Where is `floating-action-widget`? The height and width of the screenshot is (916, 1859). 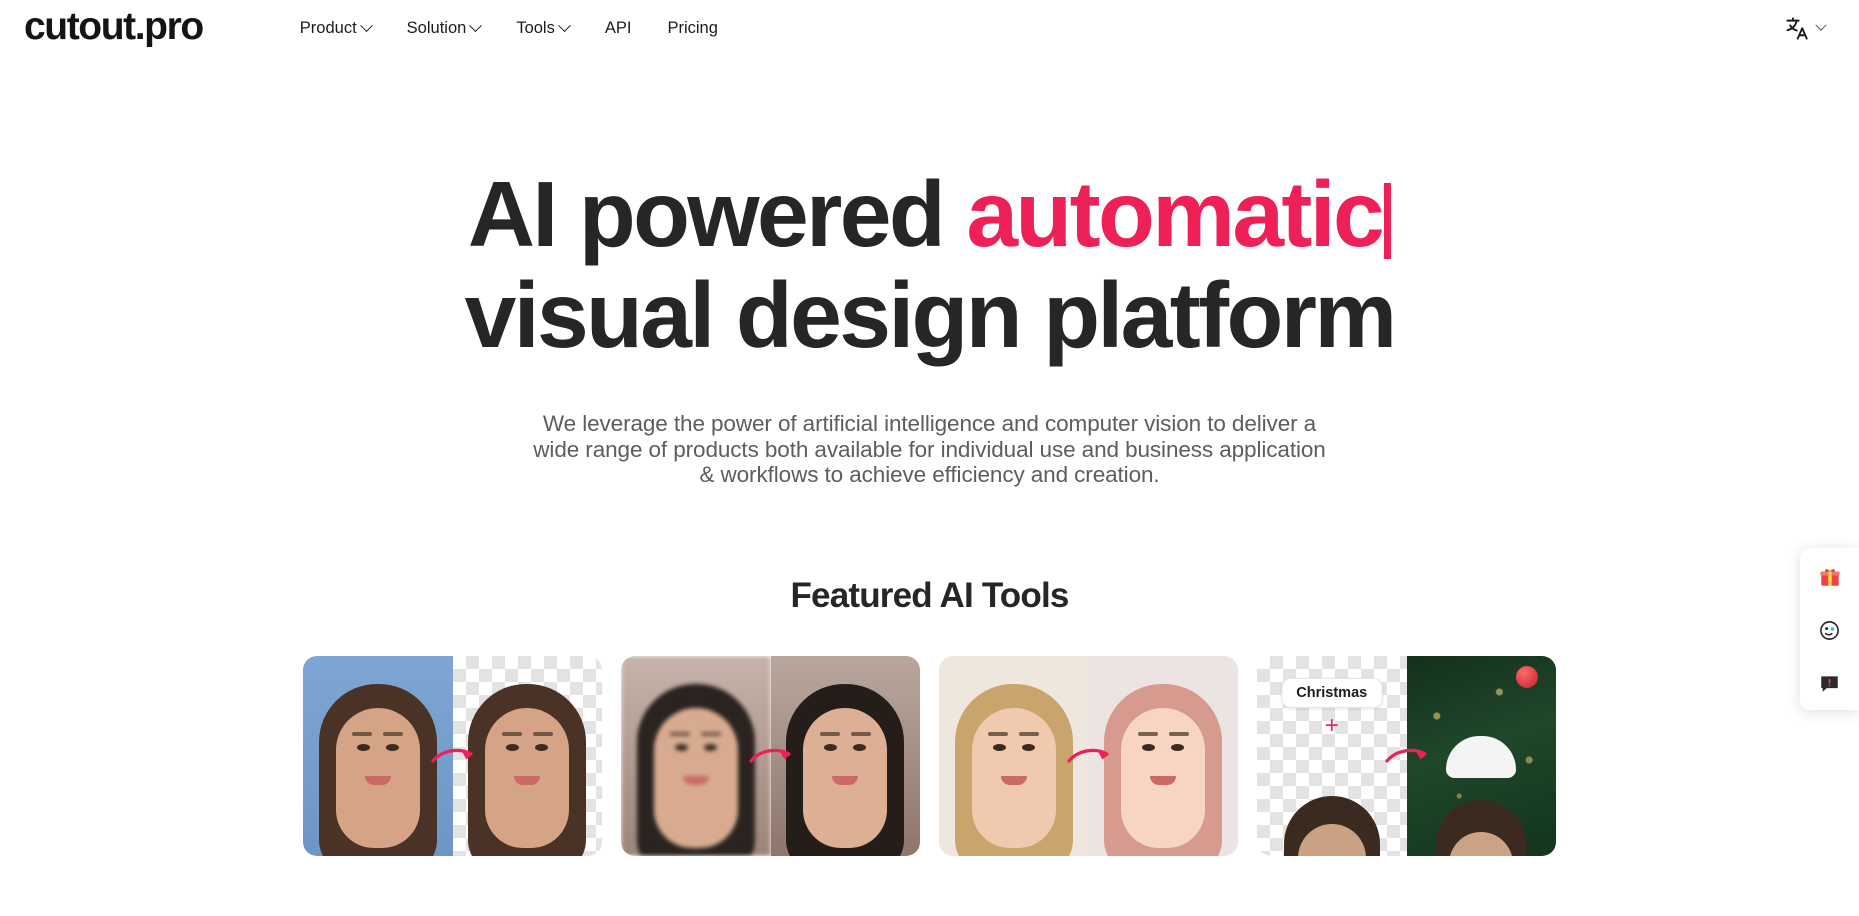 floating-action-widget is located at coordinates (1829, 629).